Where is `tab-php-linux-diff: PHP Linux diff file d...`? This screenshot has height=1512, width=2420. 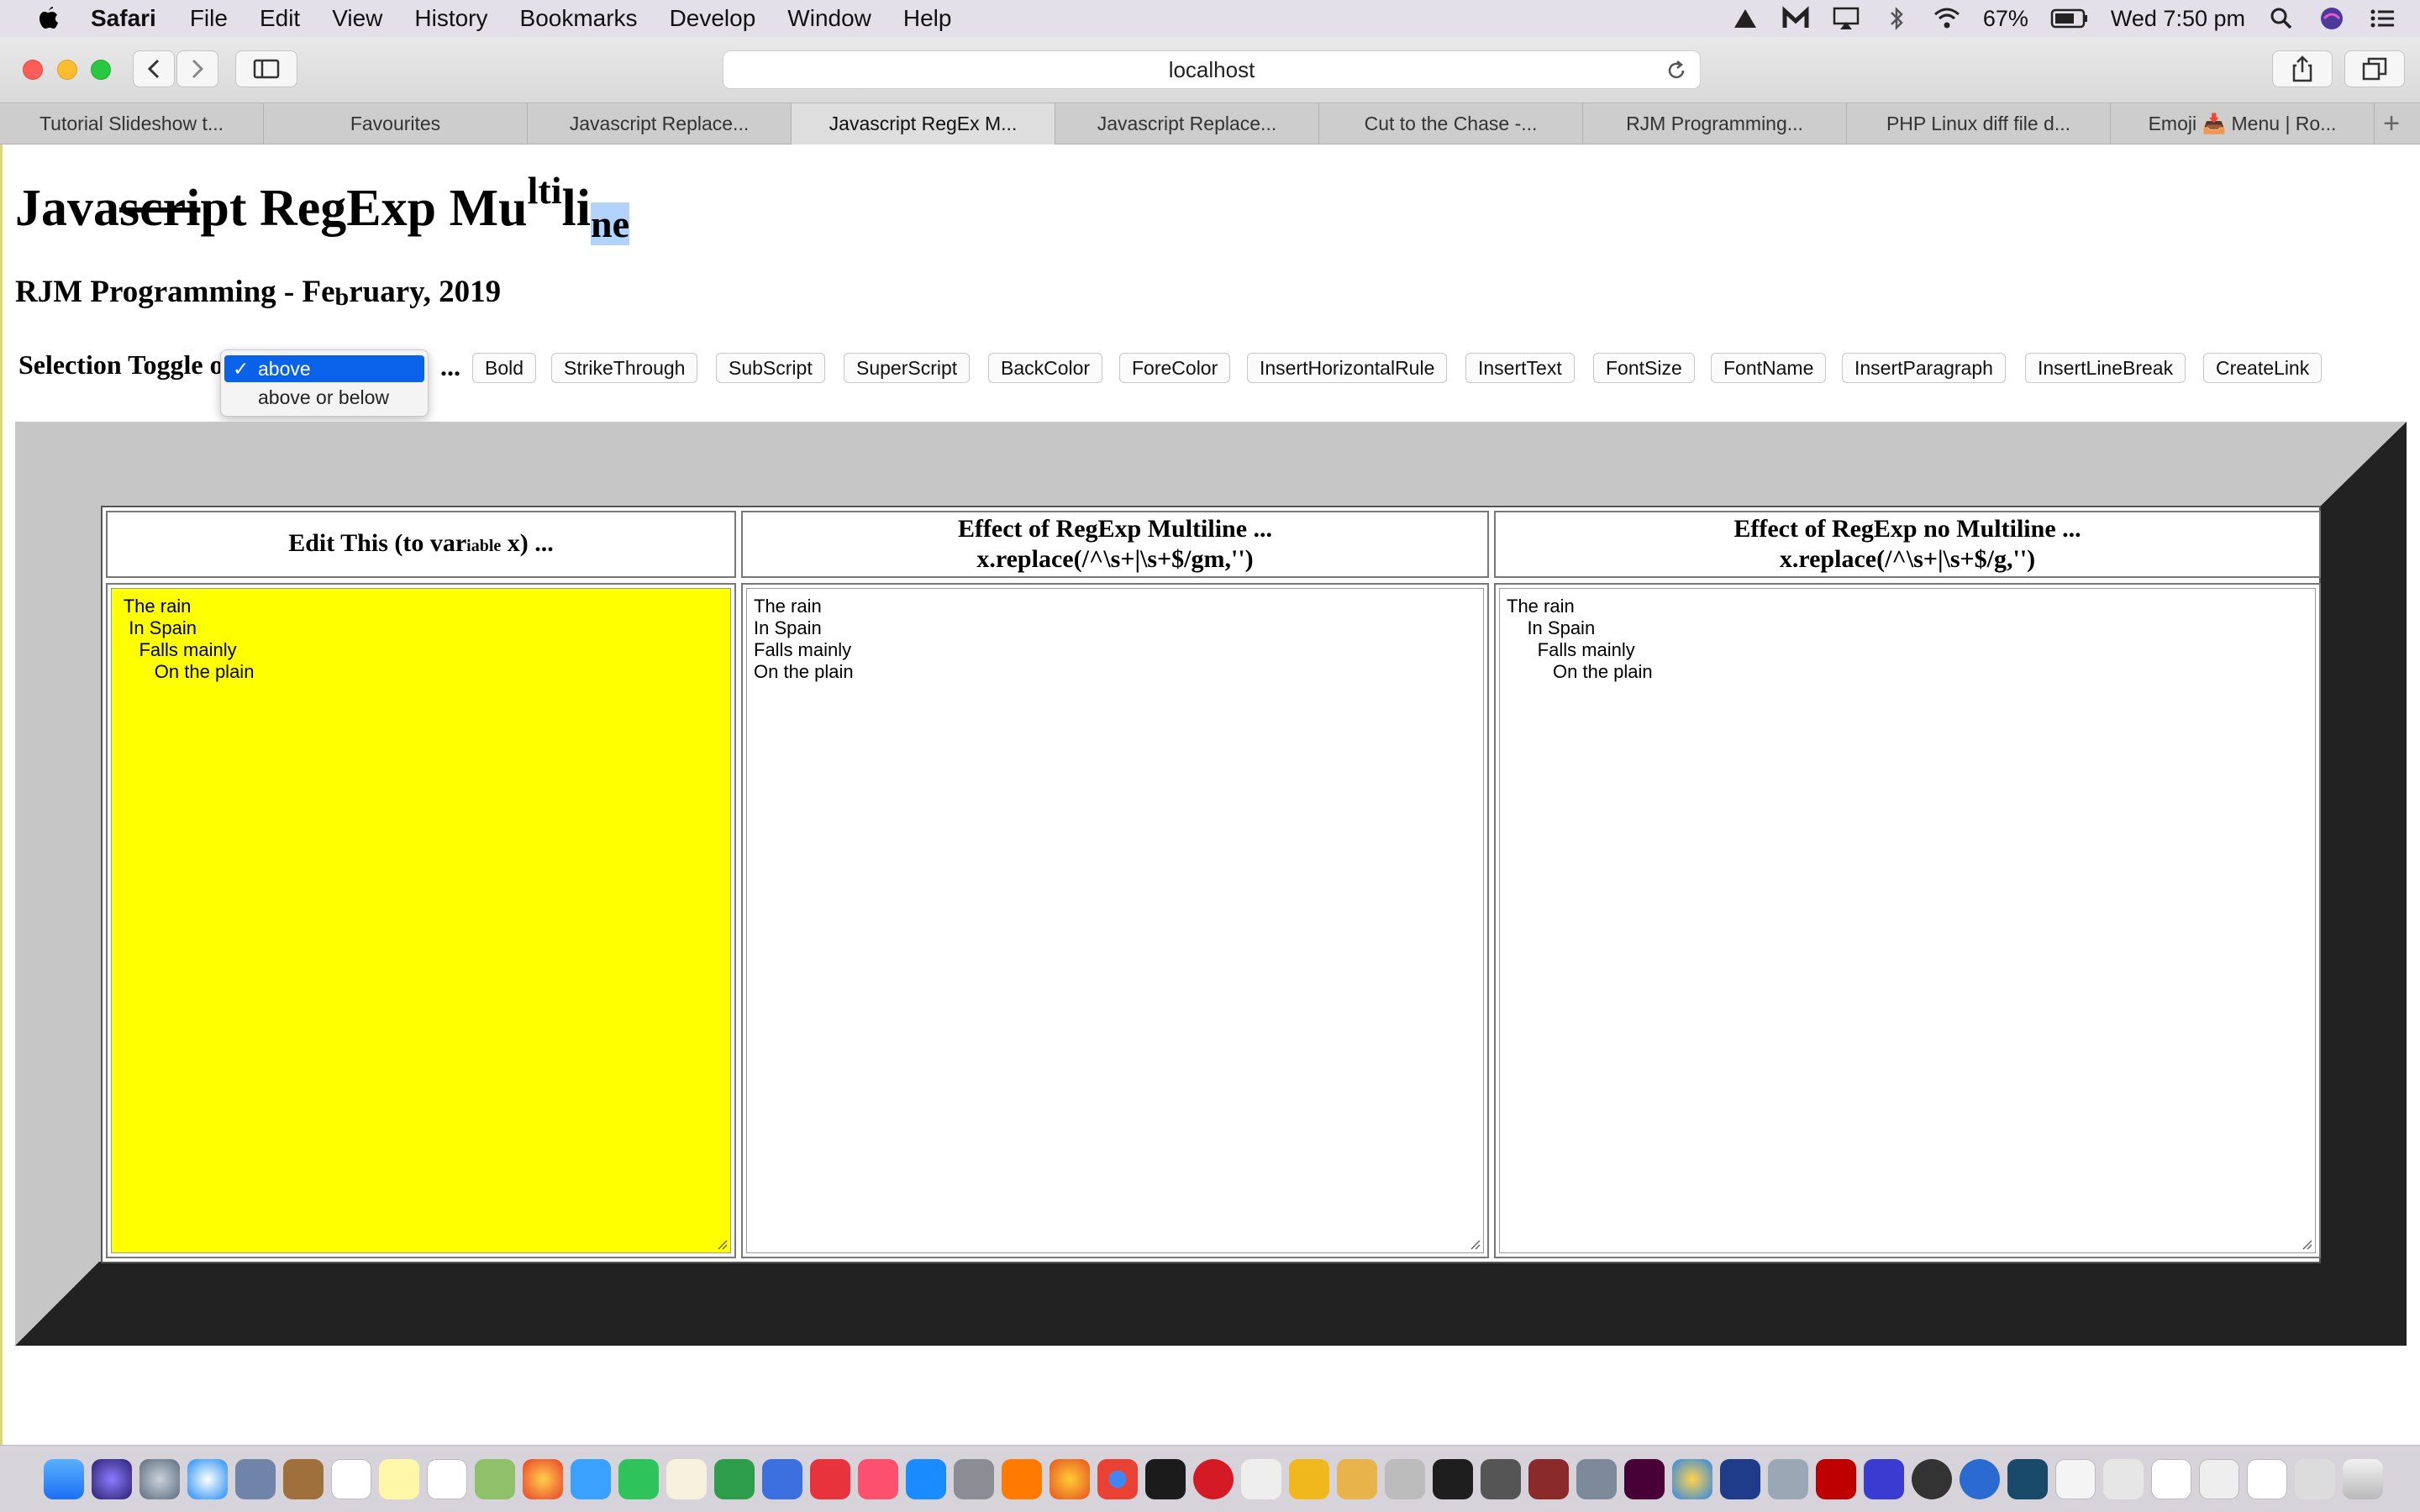
tab-php-linux-diff: PHP Linux diff file d... is located at coordinates (1979, 123).